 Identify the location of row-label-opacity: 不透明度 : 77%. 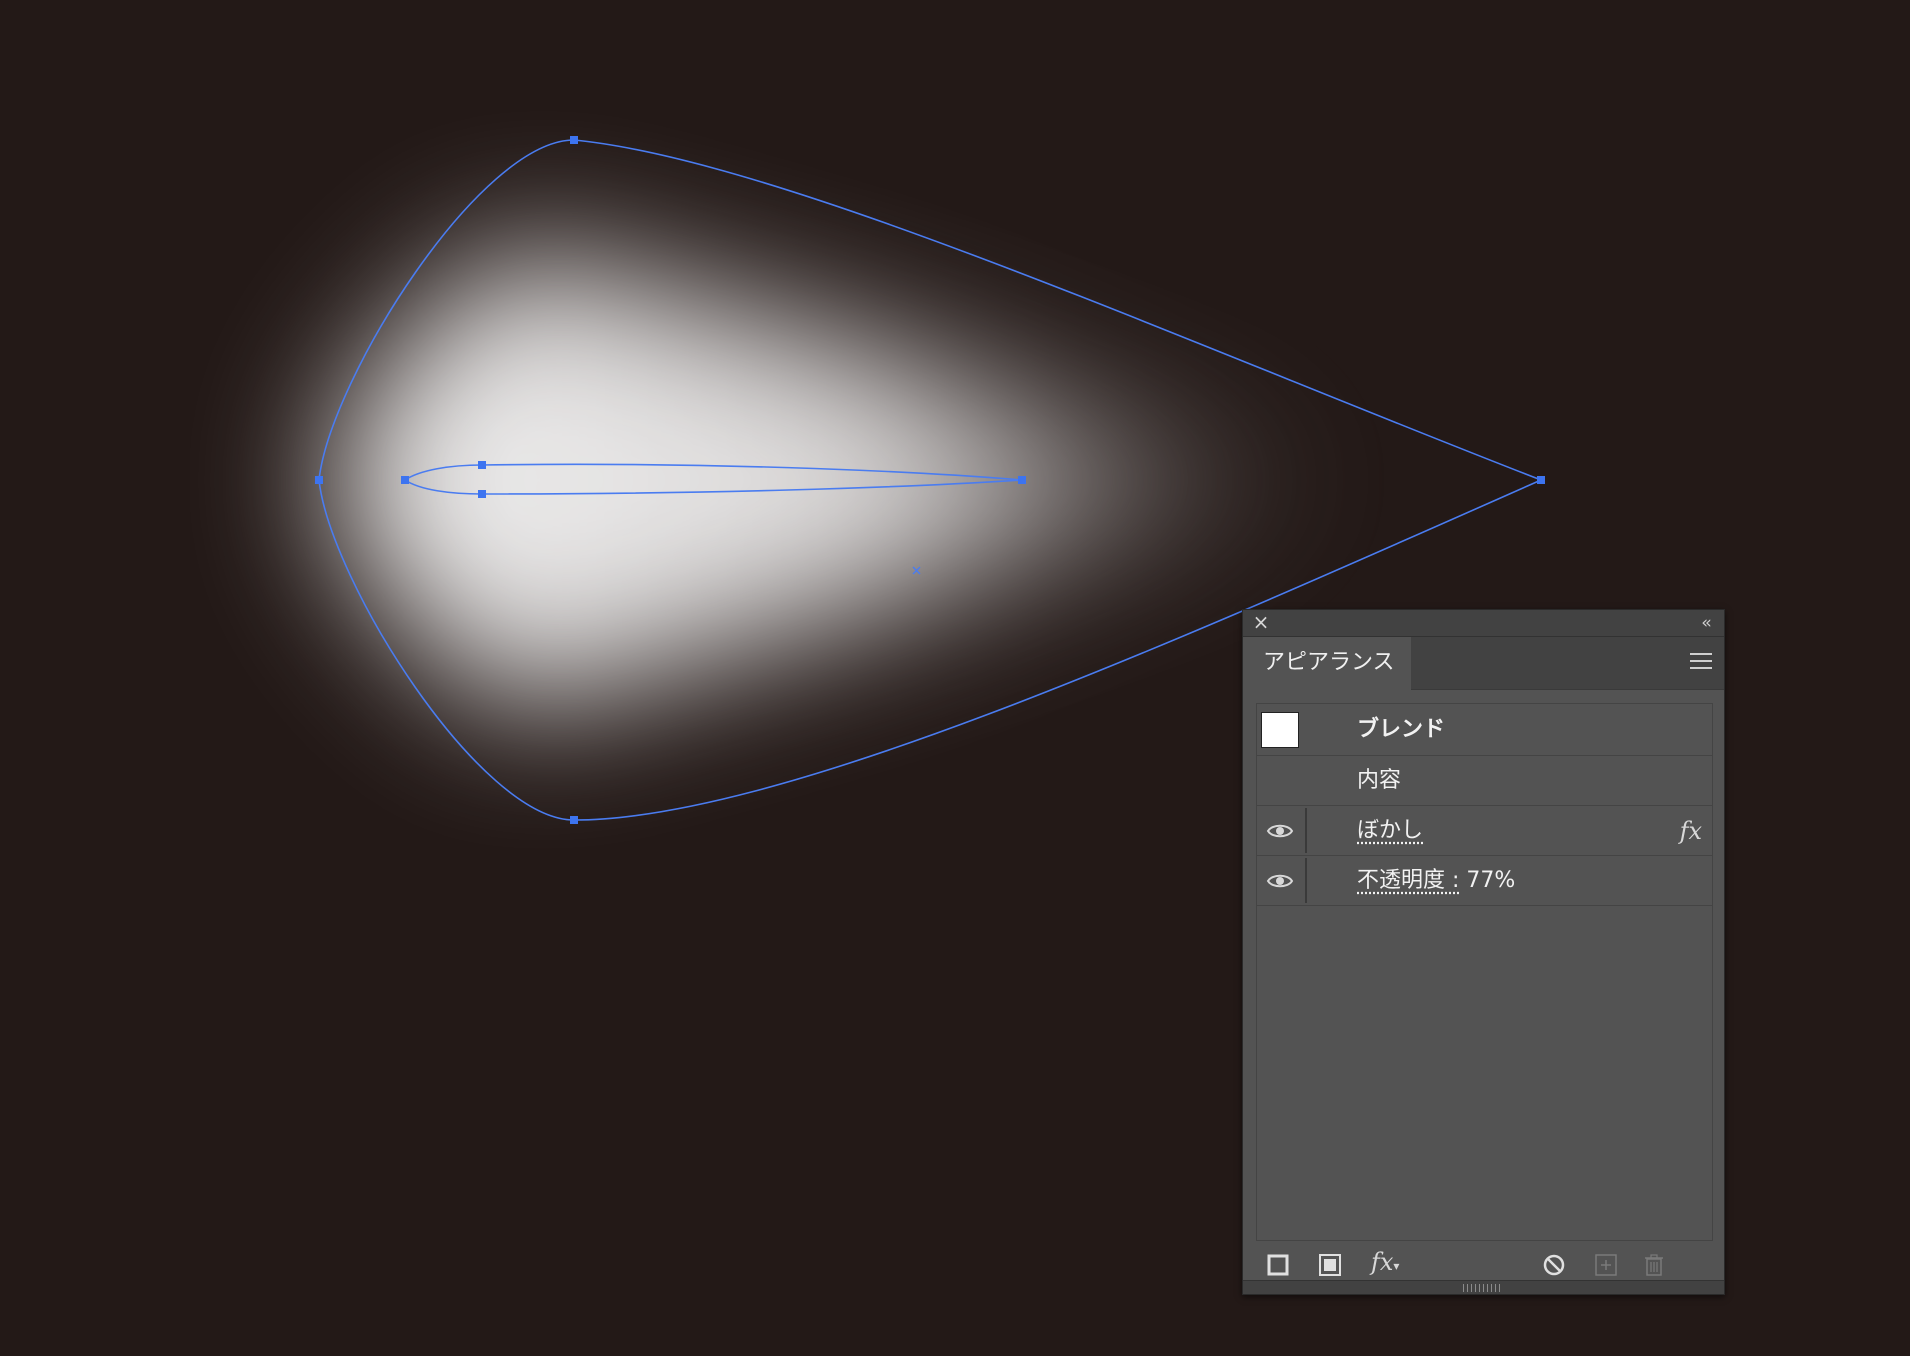
(1436, 881).